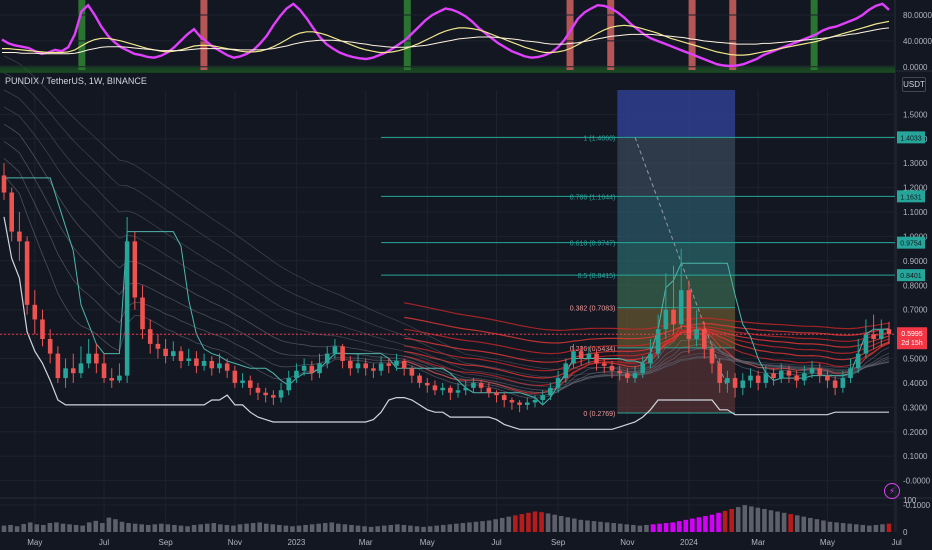 The height and width of the screenshot is (550, 932). I want to click on volume-tick-label: 0, so click(905, 532).